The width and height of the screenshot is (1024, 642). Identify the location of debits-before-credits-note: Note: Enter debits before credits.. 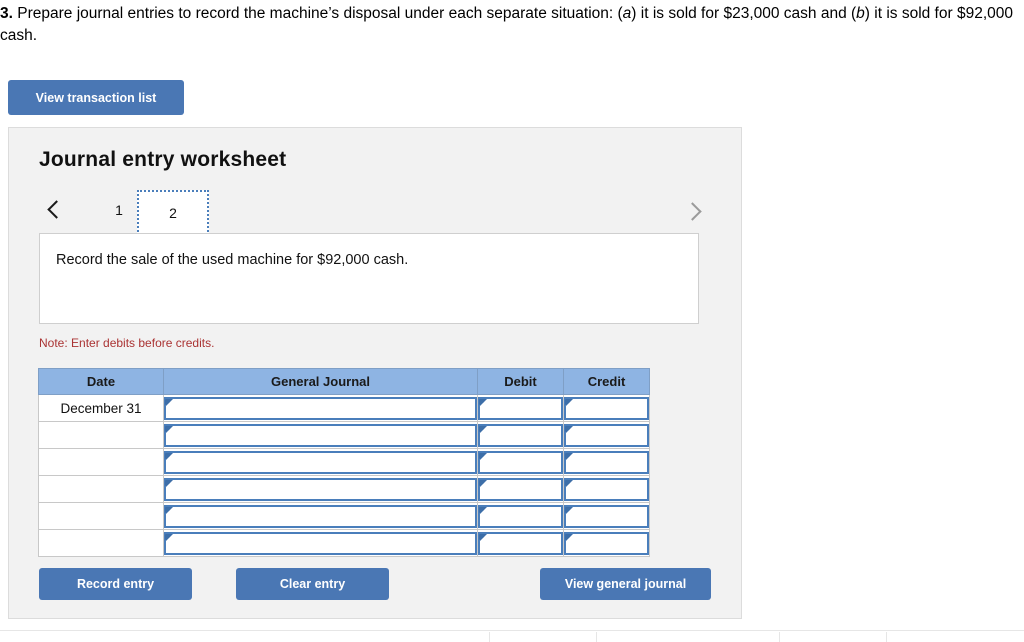
(127, 343).